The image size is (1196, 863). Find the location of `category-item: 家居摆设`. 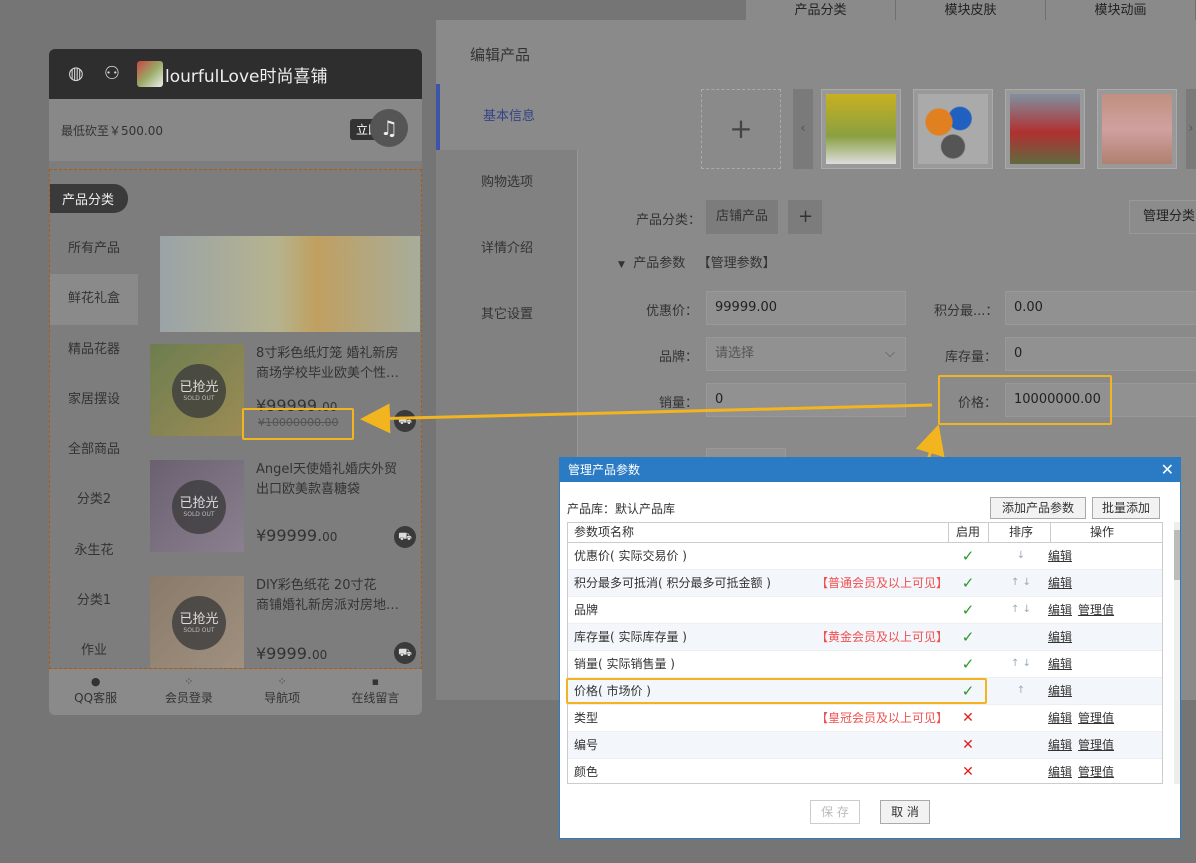

category-item: 家居摆设 is located at coordinates (94, 400).